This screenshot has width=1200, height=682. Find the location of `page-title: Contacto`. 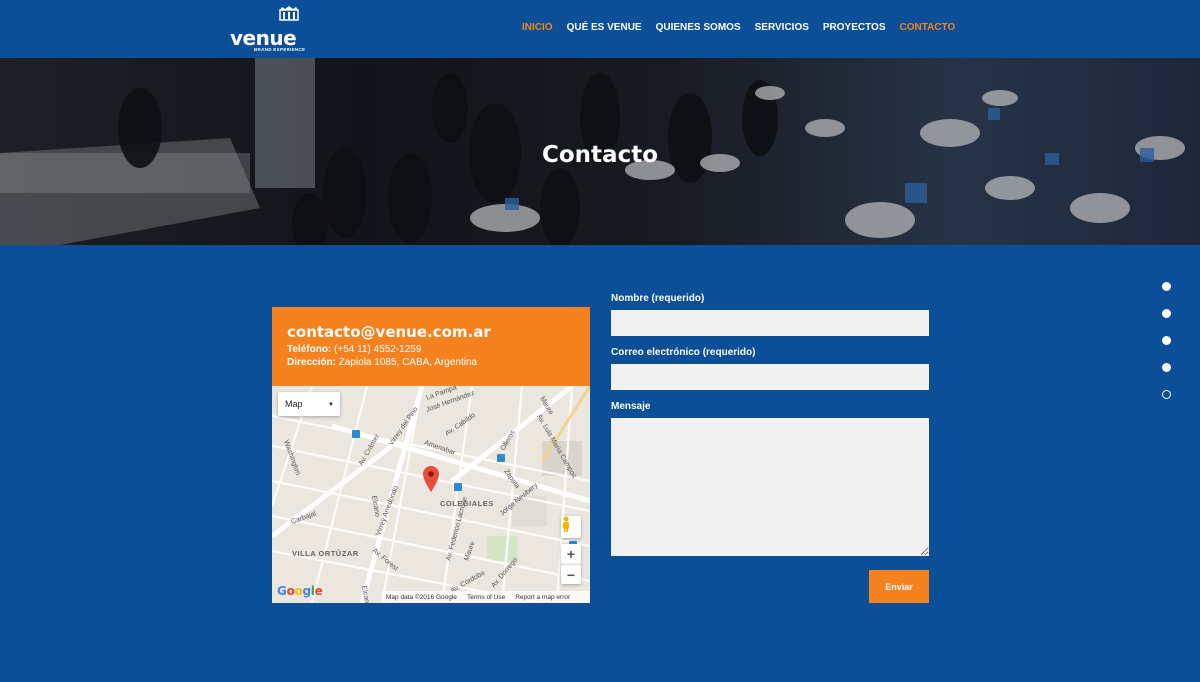

page-title: Contacto is located at coordinates (600, 155).